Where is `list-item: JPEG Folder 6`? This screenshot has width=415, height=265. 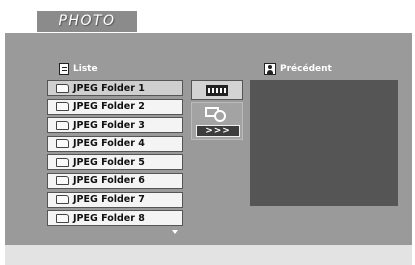 list-item: JPEG Folder 6 is located at coordinates (115, 180).